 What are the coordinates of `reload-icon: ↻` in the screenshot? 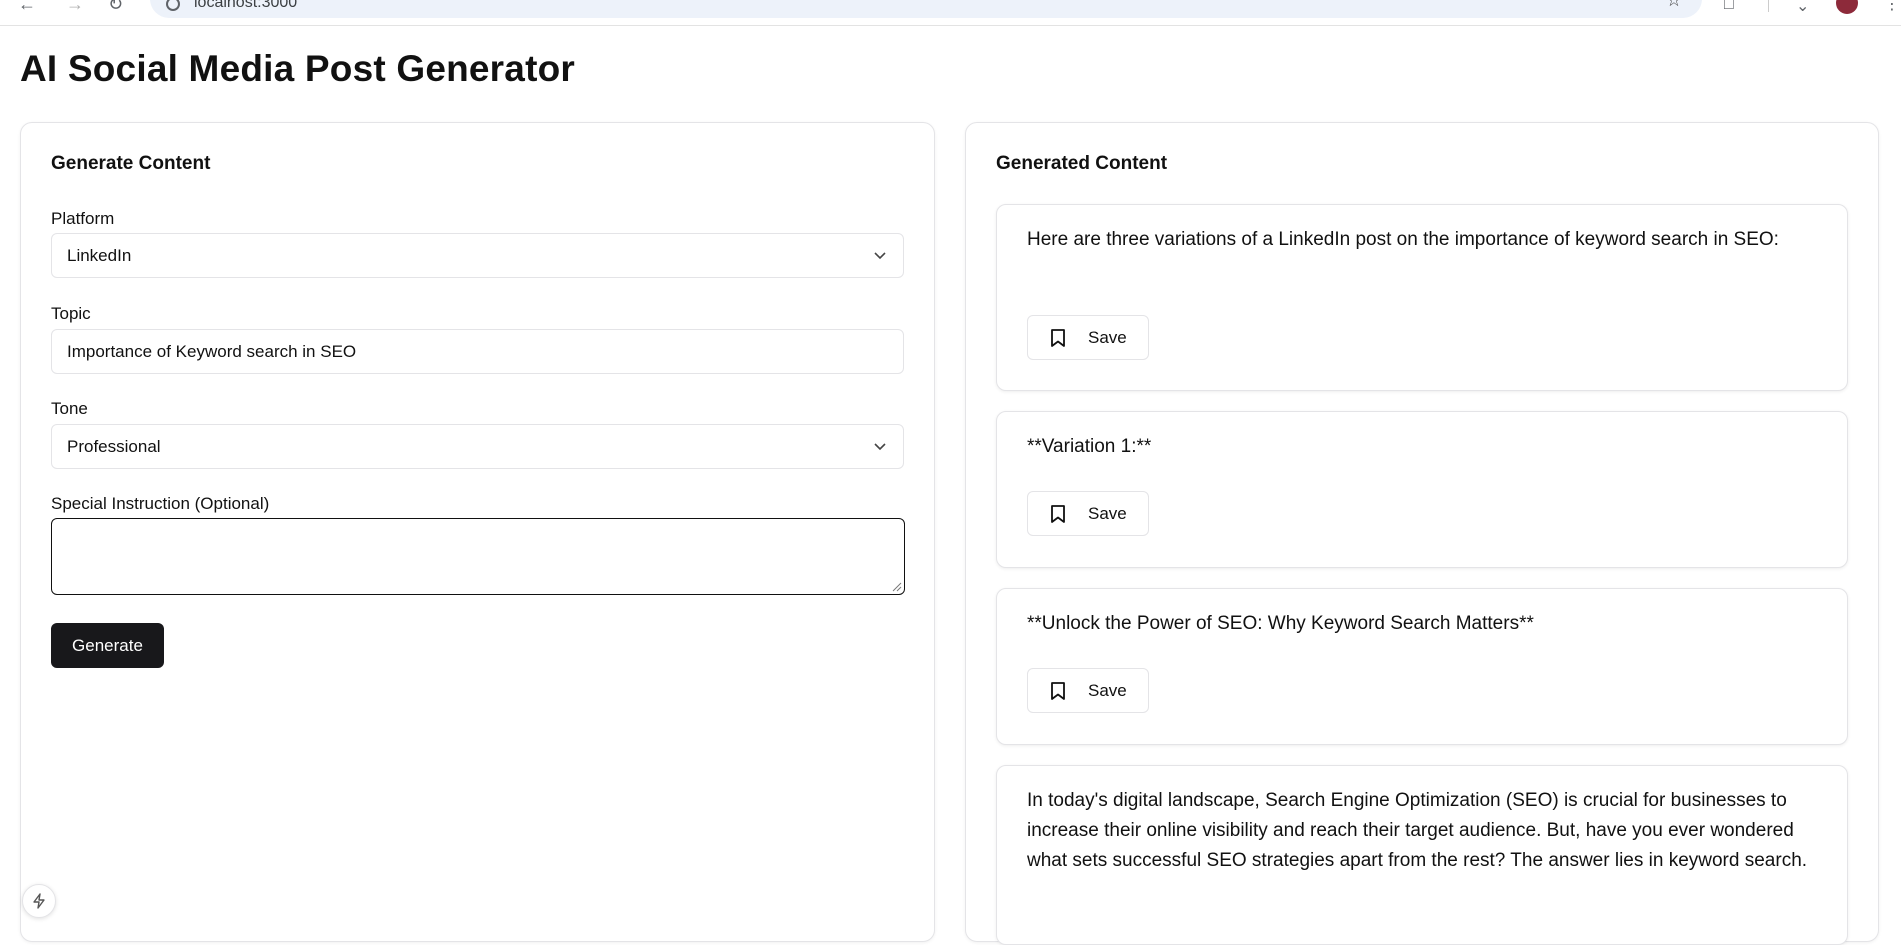 It's located at (115, 7).